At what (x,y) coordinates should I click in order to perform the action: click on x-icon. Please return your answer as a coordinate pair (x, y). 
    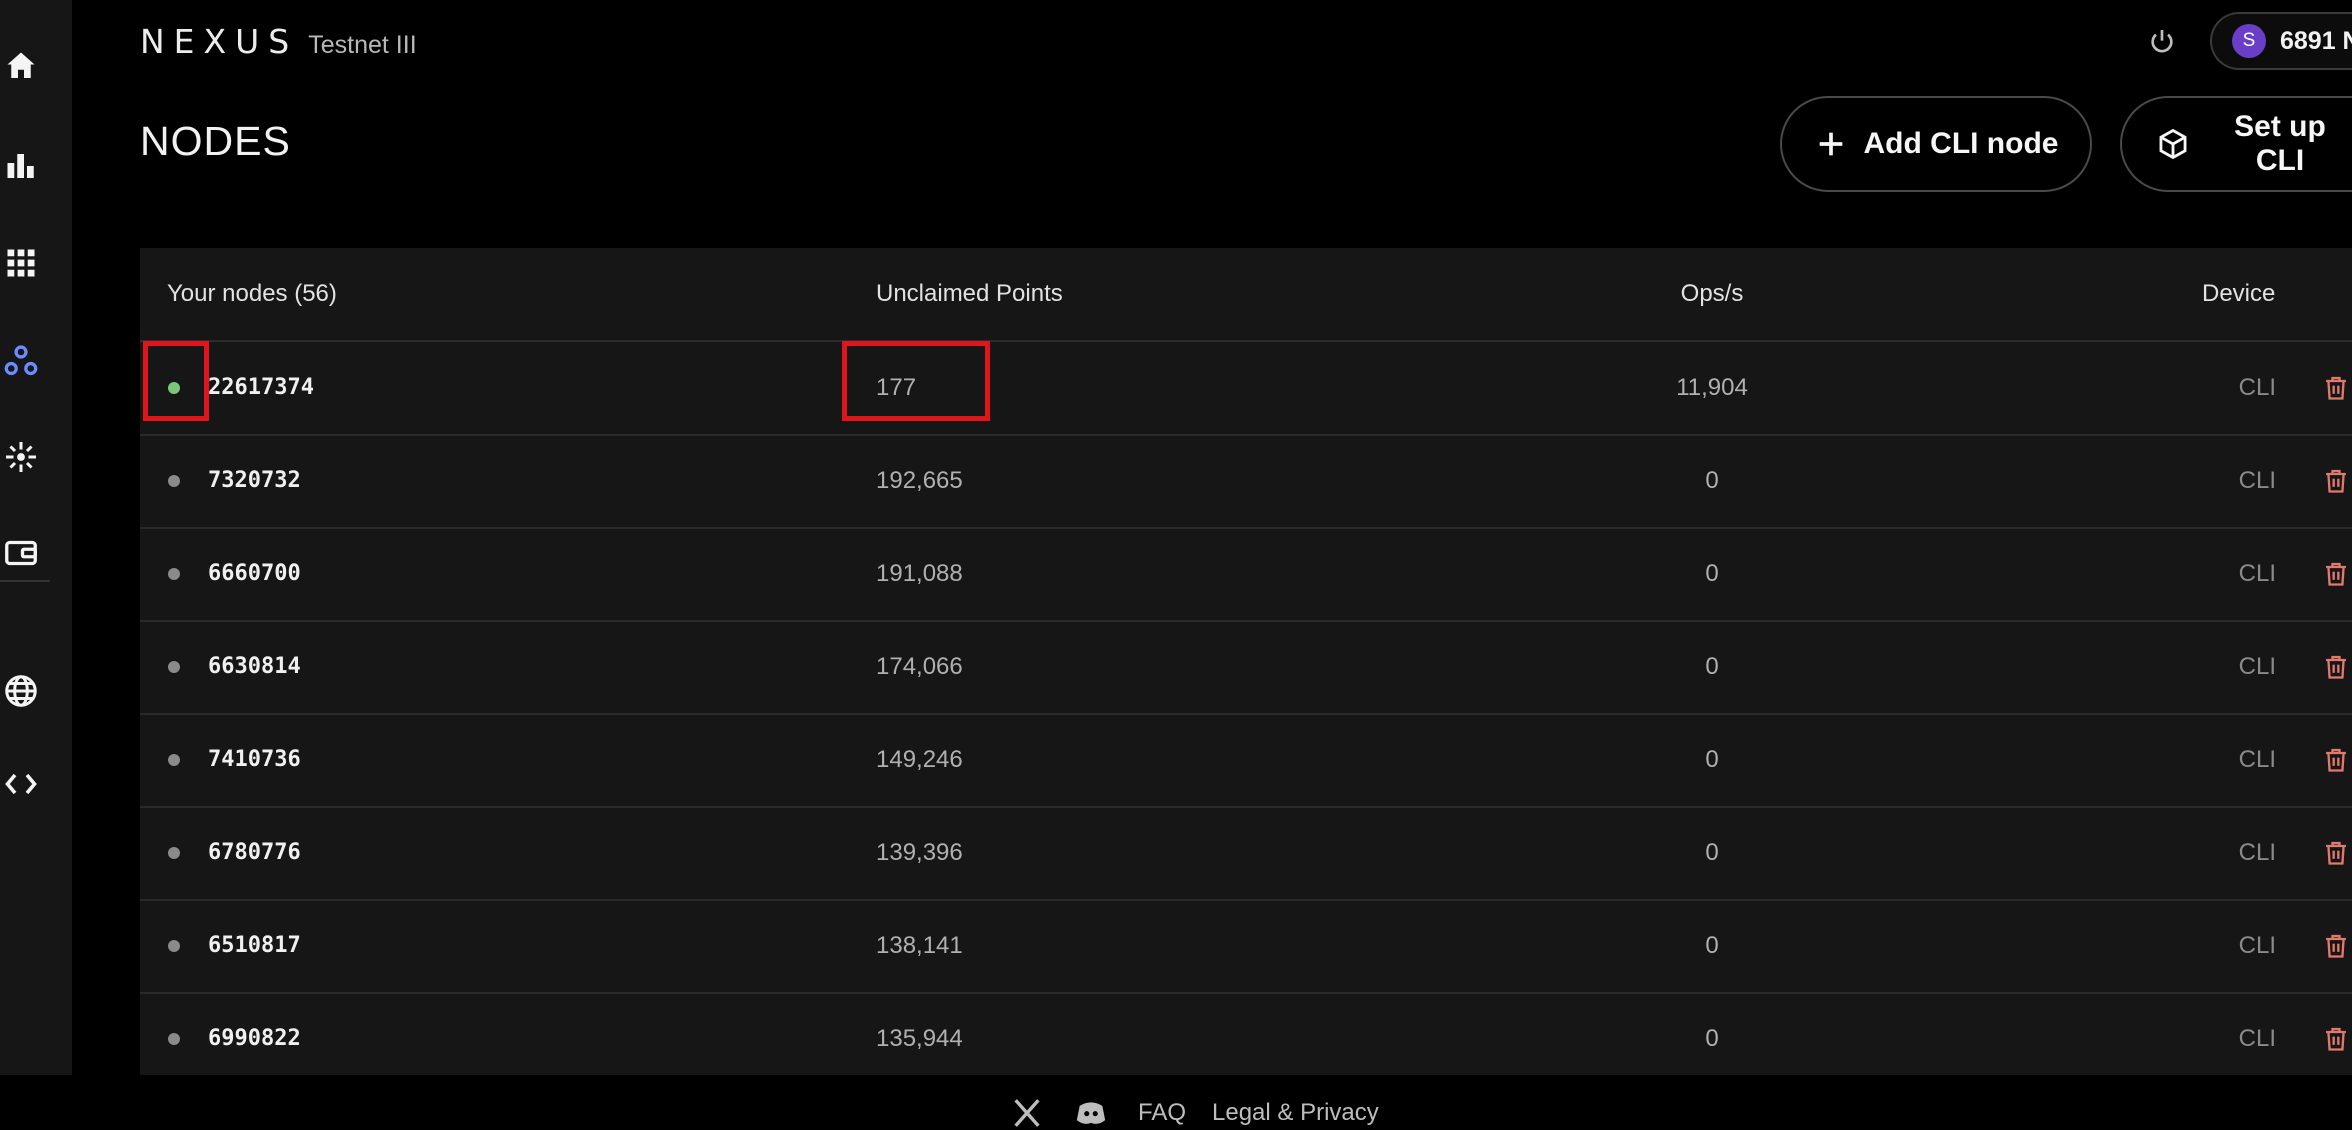
    Looking at the image, I should click on (1027, 1113).